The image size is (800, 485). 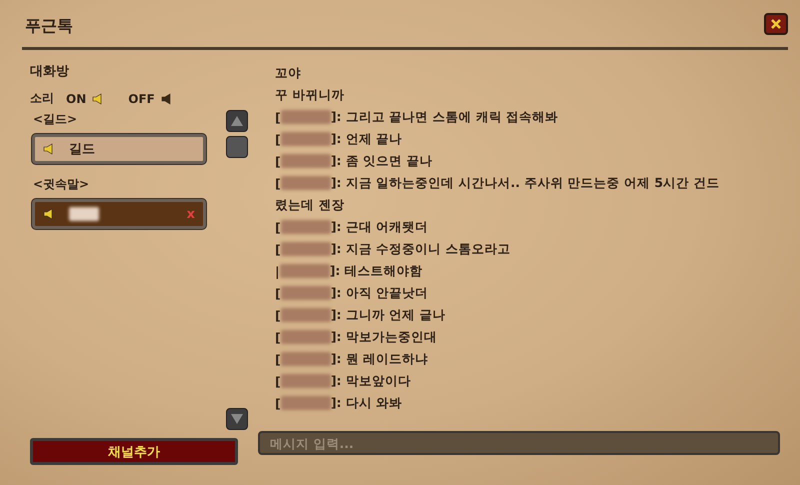 What do you see at coordinates (61, 184) in the screenshot?
I see `section-label: <귓속말>` at bounding box center [61, 184].